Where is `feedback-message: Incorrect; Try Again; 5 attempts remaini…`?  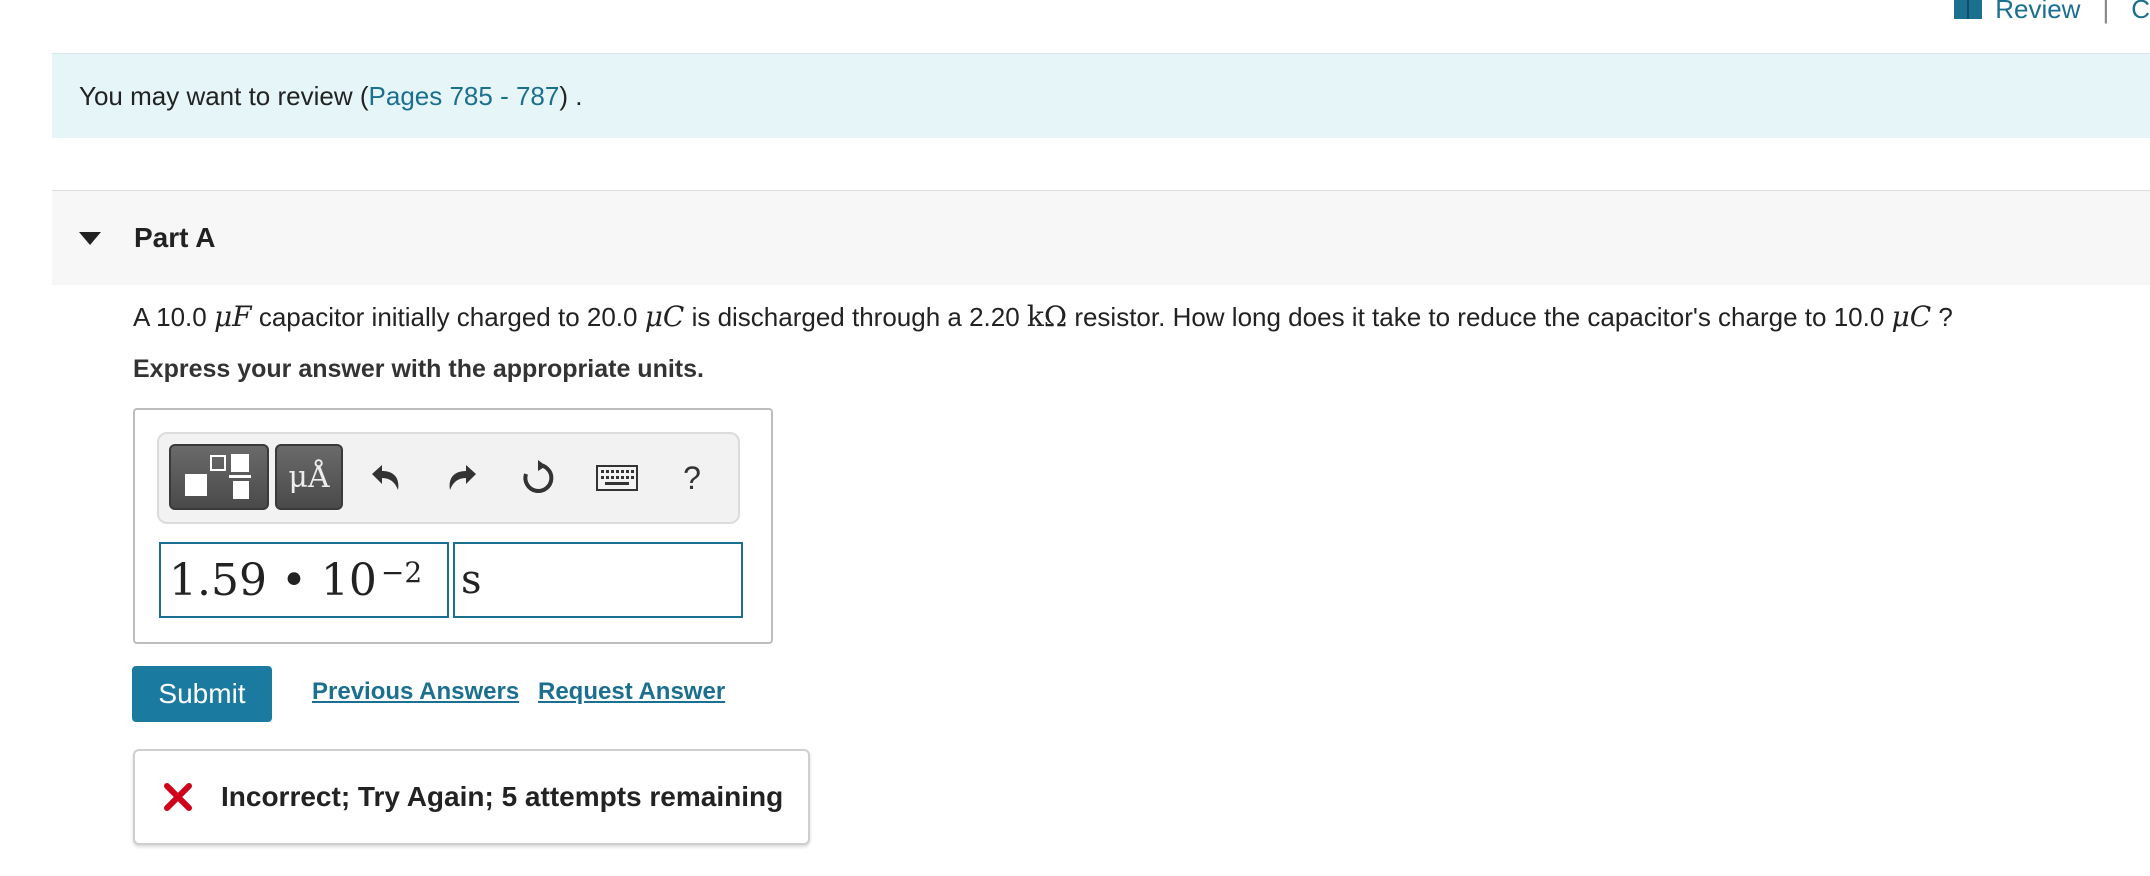 feedback-message: Incorrect; Try Again; 5 attempts remaini… is located at coordinates (502, 796).